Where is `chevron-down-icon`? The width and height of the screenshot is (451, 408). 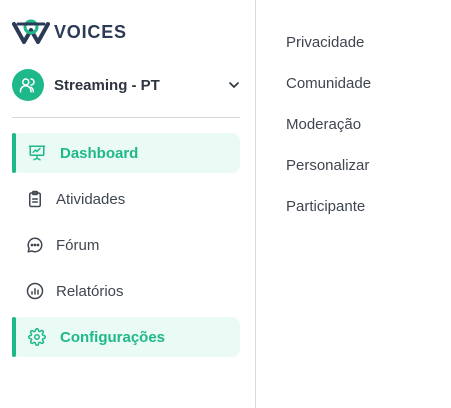 chevron-down-icon is located at coordinates (234, 85).